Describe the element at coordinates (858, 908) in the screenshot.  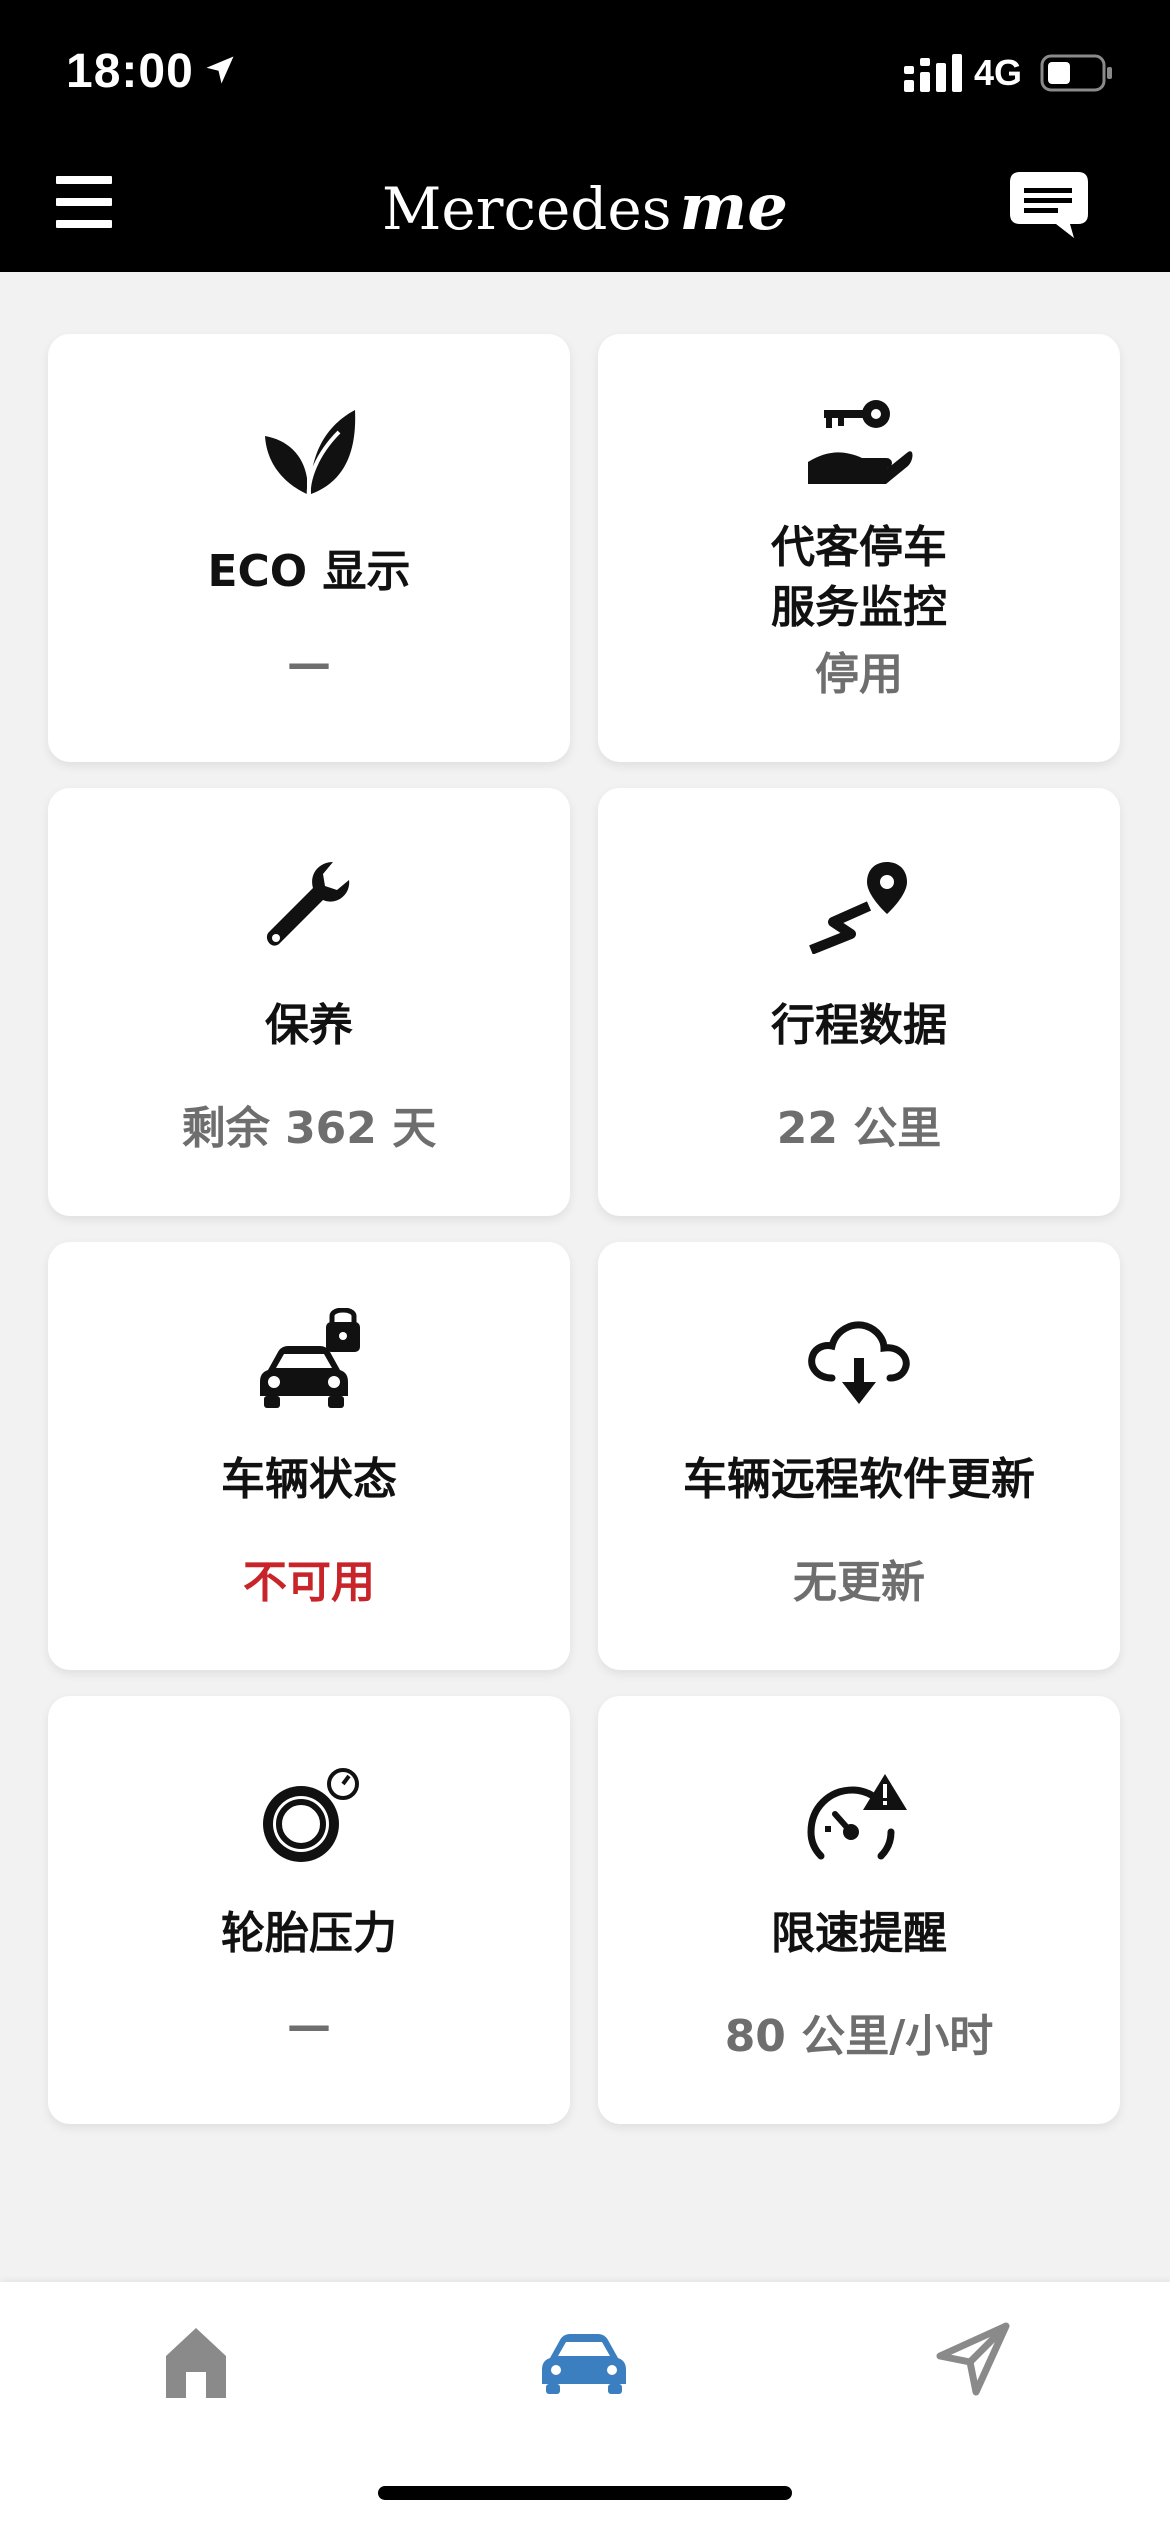
I see `route-icon` at that location.